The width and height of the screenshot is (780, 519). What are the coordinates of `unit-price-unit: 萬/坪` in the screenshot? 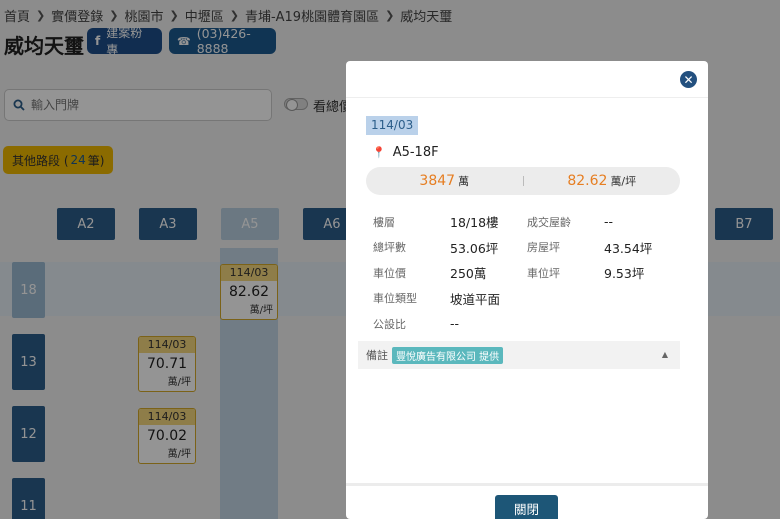 It's located at (623, 181).